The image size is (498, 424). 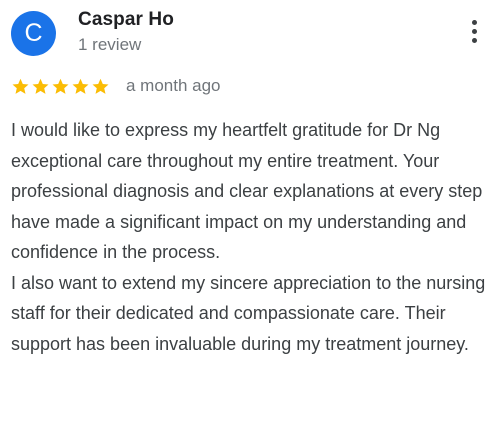 I want to click on review-count: 1 review, so click(x=109, y=45).